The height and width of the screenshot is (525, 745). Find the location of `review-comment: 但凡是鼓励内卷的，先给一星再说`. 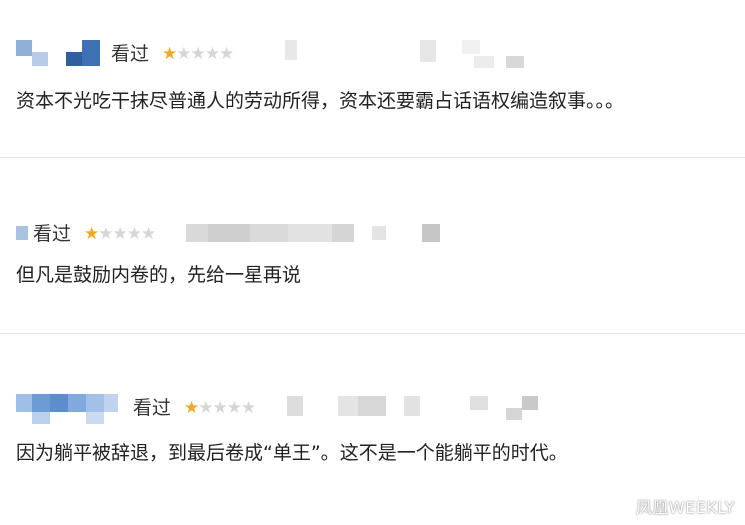

review-comment: 但凡是鼓励内卷的，先给一星再说 is located at coordinates (159, 275).